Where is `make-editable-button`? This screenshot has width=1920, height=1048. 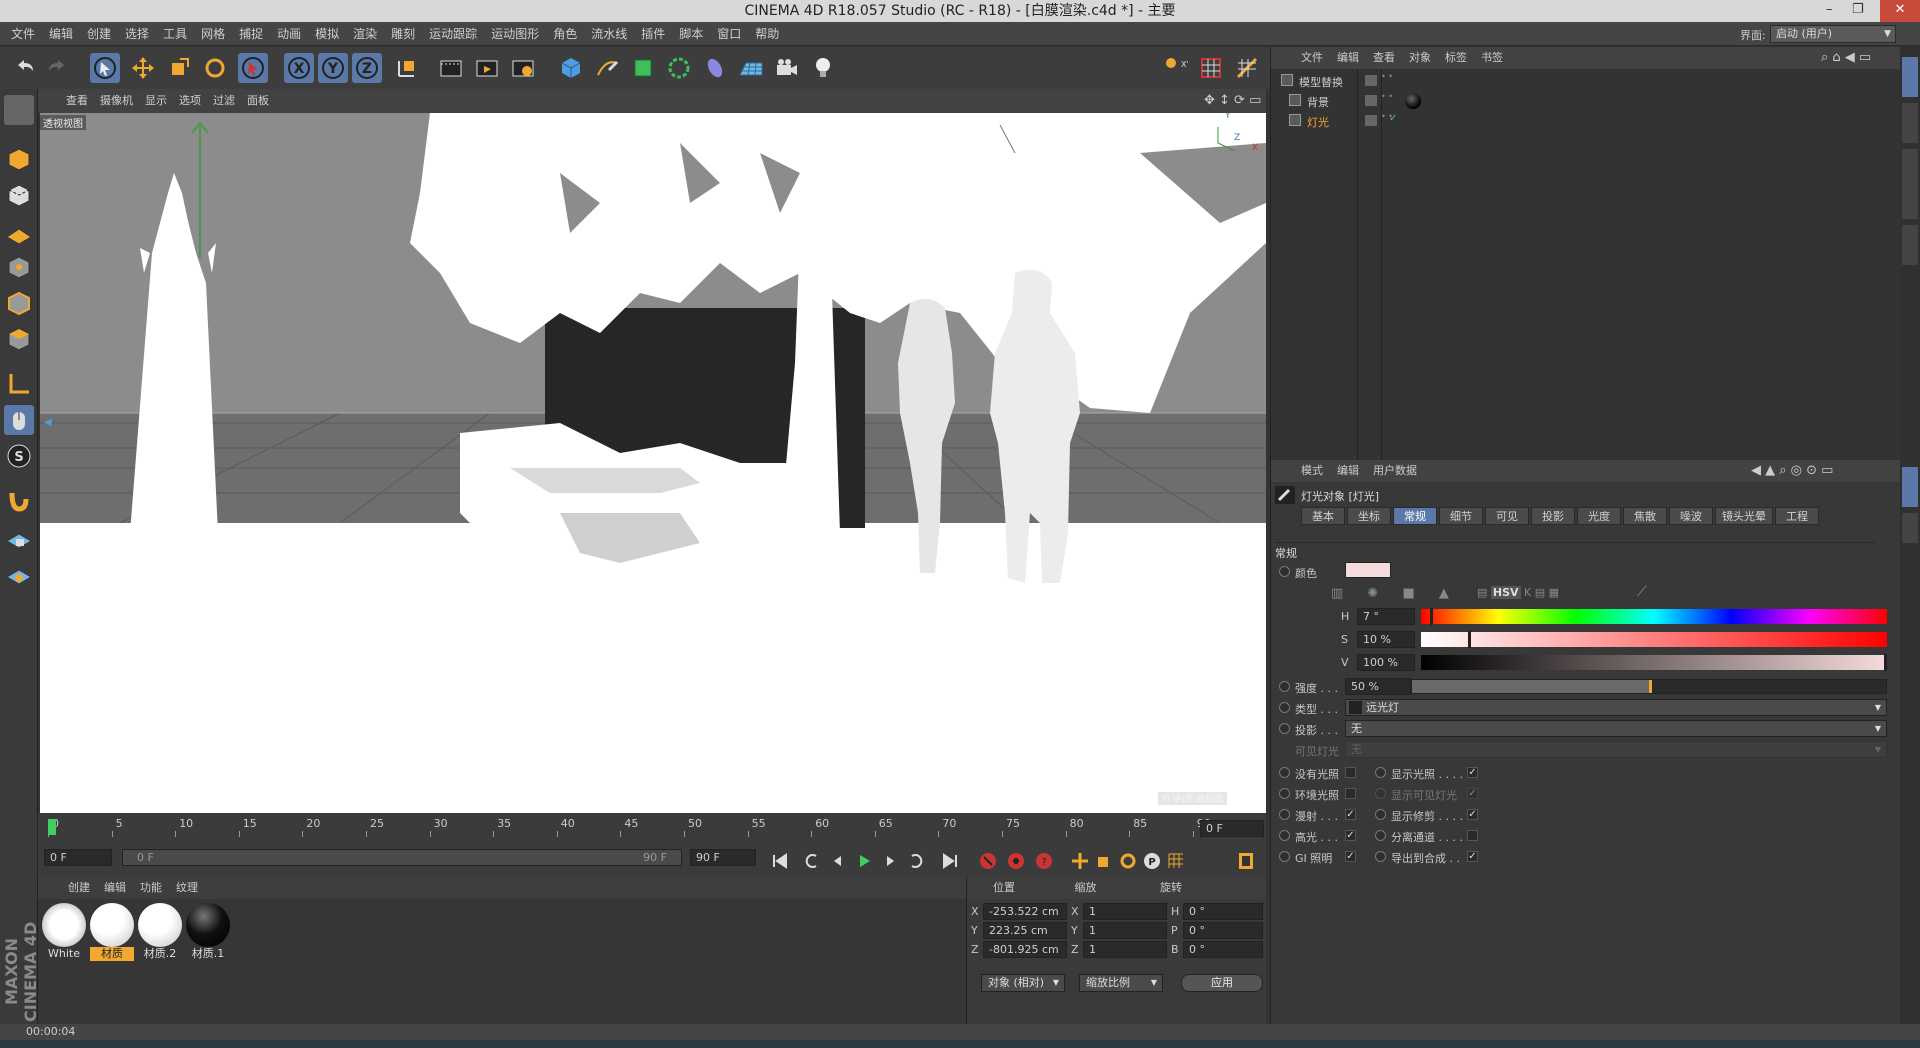 make-editable-button is located at coordinates (19, 110).